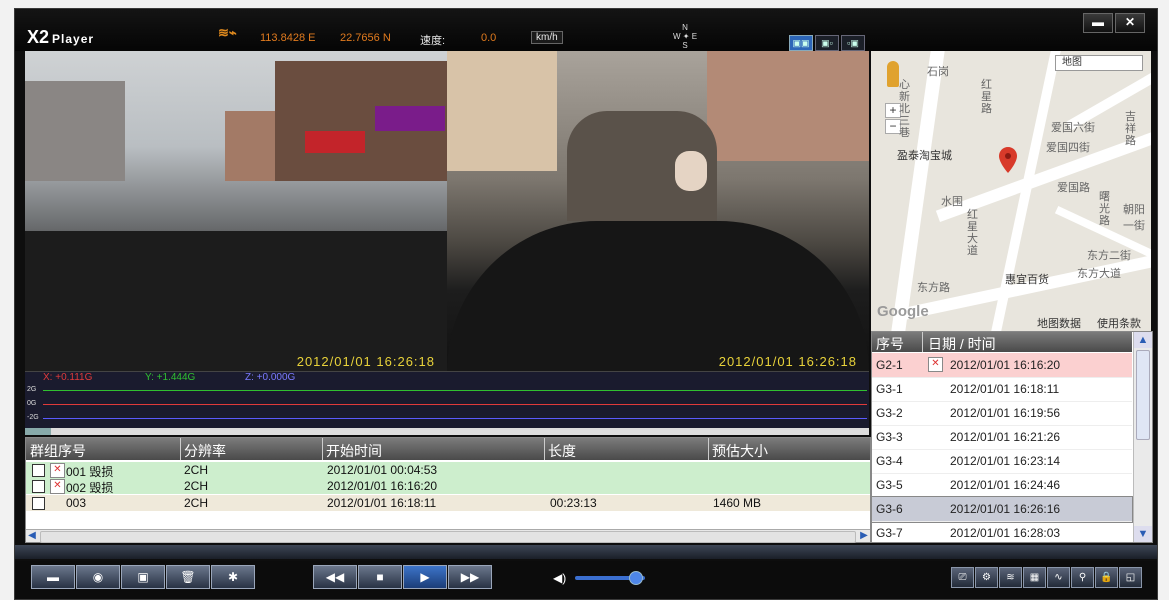 Image resolution: width=1169 pixels, height=600 pixels. I want to click on rewind-icon: ◀◀, so click(335, 577).